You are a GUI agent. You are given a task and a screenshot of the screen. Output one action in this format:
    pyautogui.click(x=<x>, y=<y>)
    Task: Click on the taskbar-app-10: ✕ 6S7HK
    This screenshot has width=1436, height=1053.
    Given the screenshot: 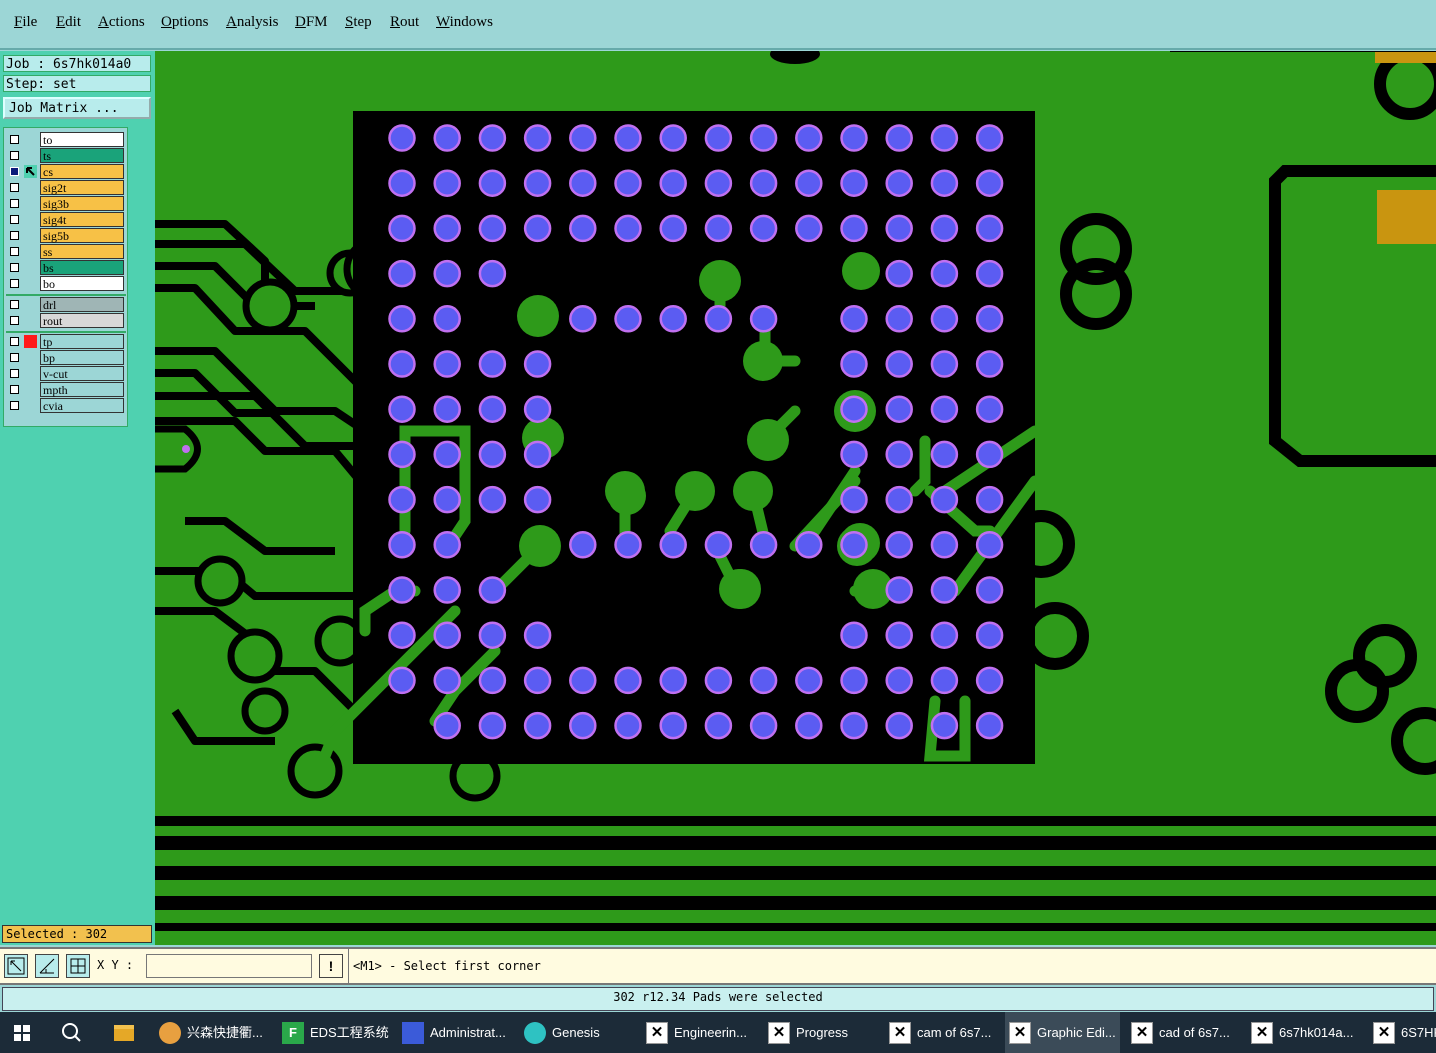 What is the action you would take?
    pyautogui.click(x=1402, y=1032)
    